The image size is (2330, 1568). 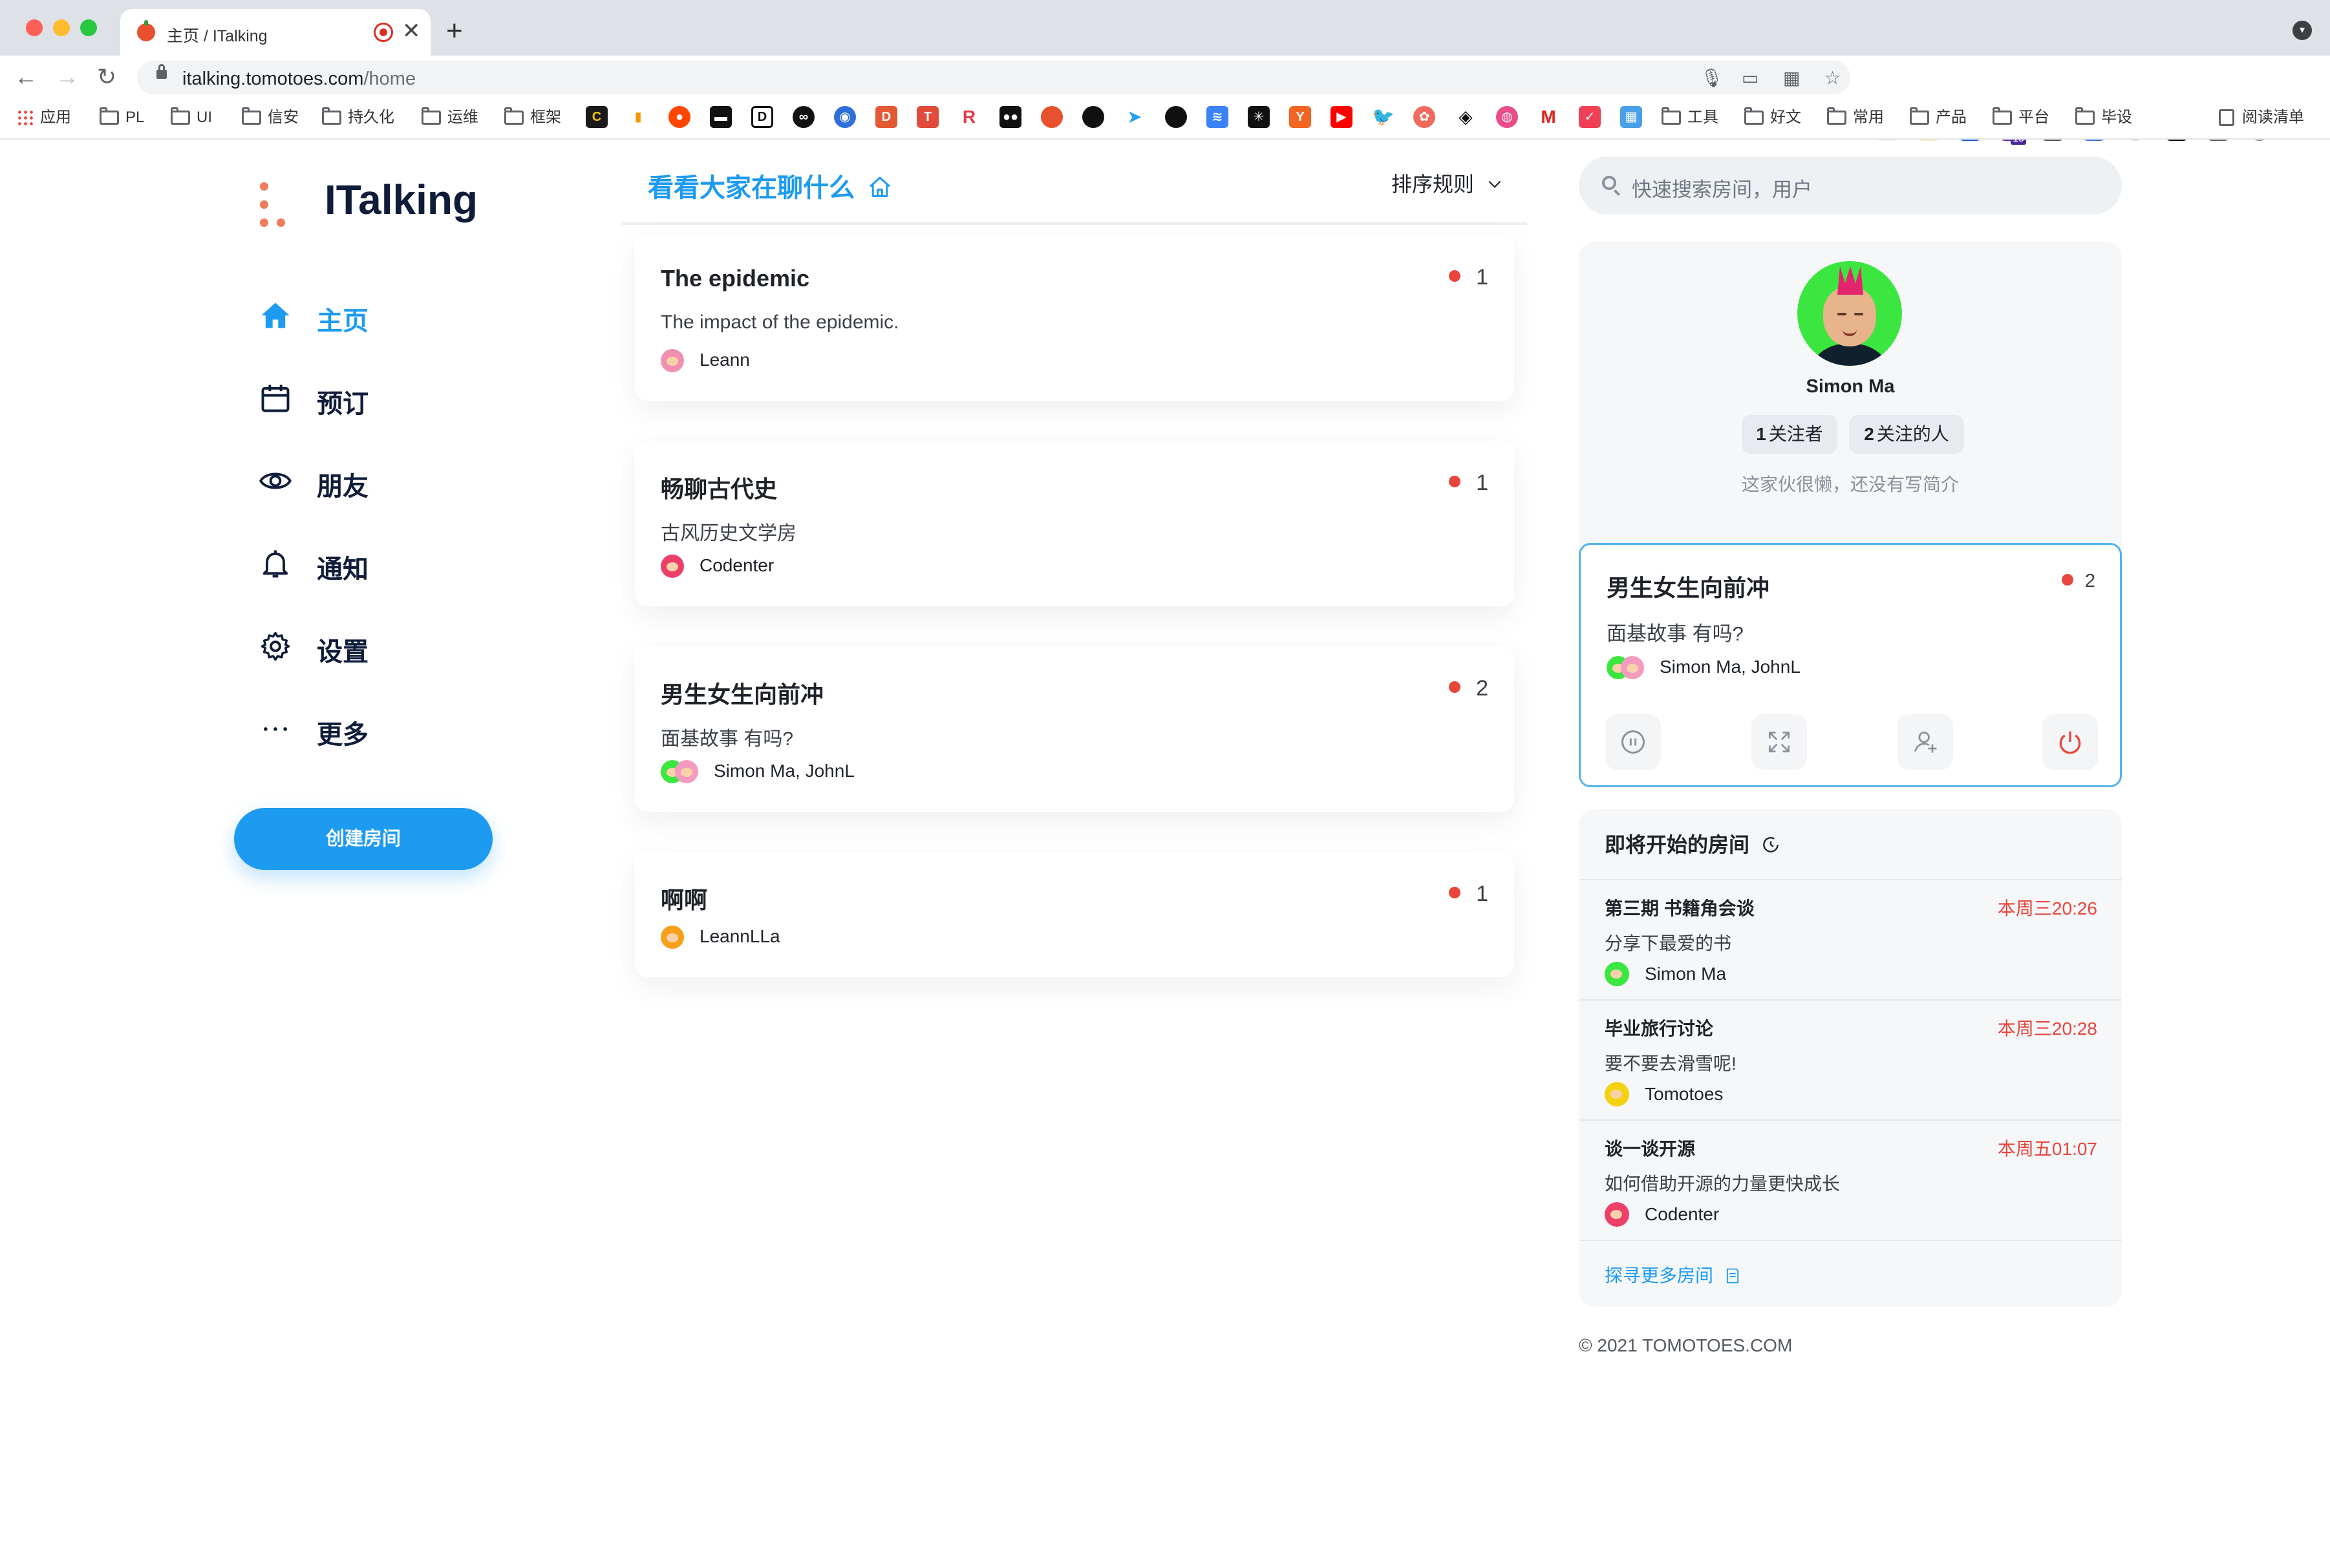 I want to click on bookmark-folder: 好文, so click(x=1773, y=117).